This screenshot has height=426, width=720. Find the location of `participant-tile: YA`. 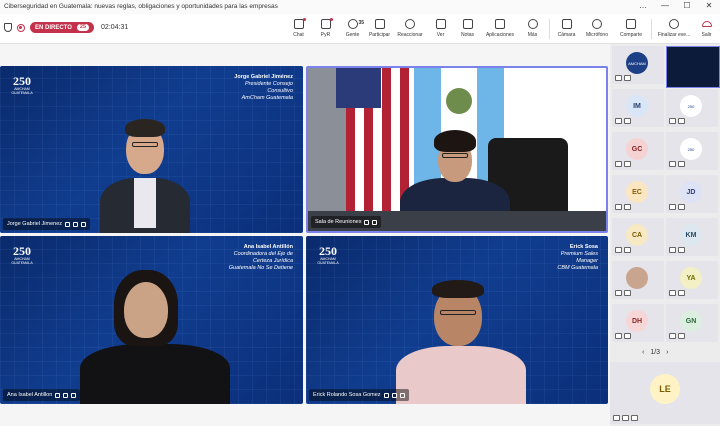

participant-tile: YA is located at coordinates (692, 280).